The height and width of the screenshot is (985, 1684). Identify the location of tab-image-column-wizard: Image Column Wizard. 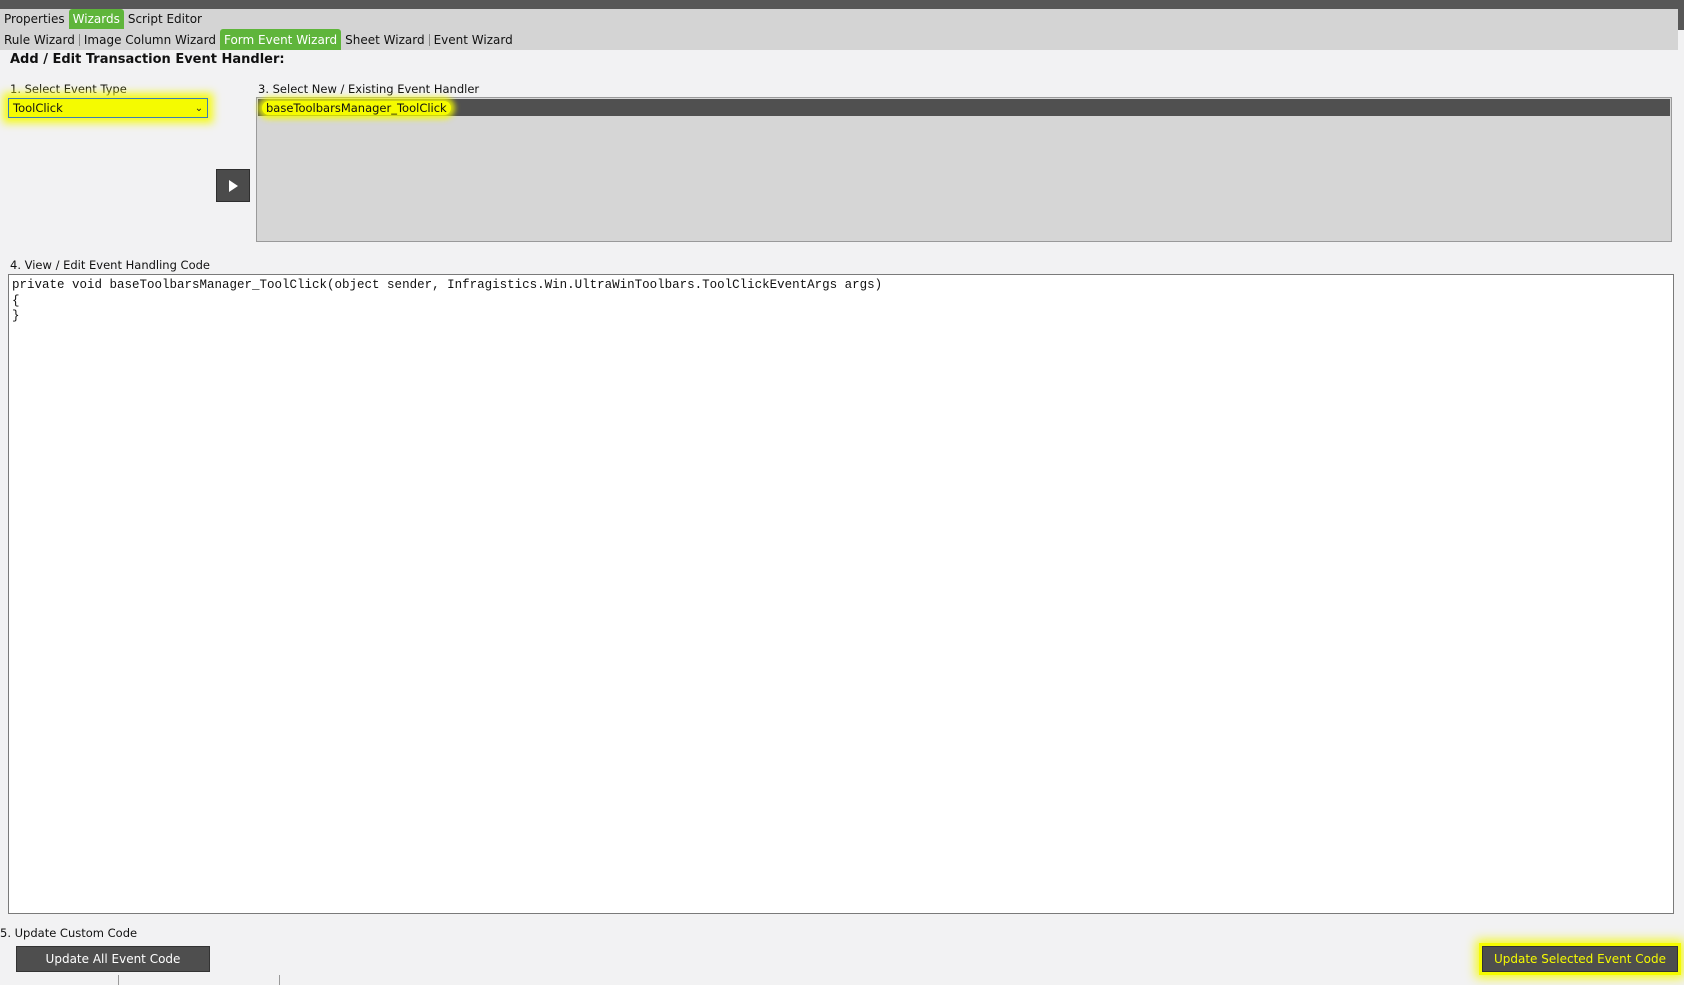
(150, 39).